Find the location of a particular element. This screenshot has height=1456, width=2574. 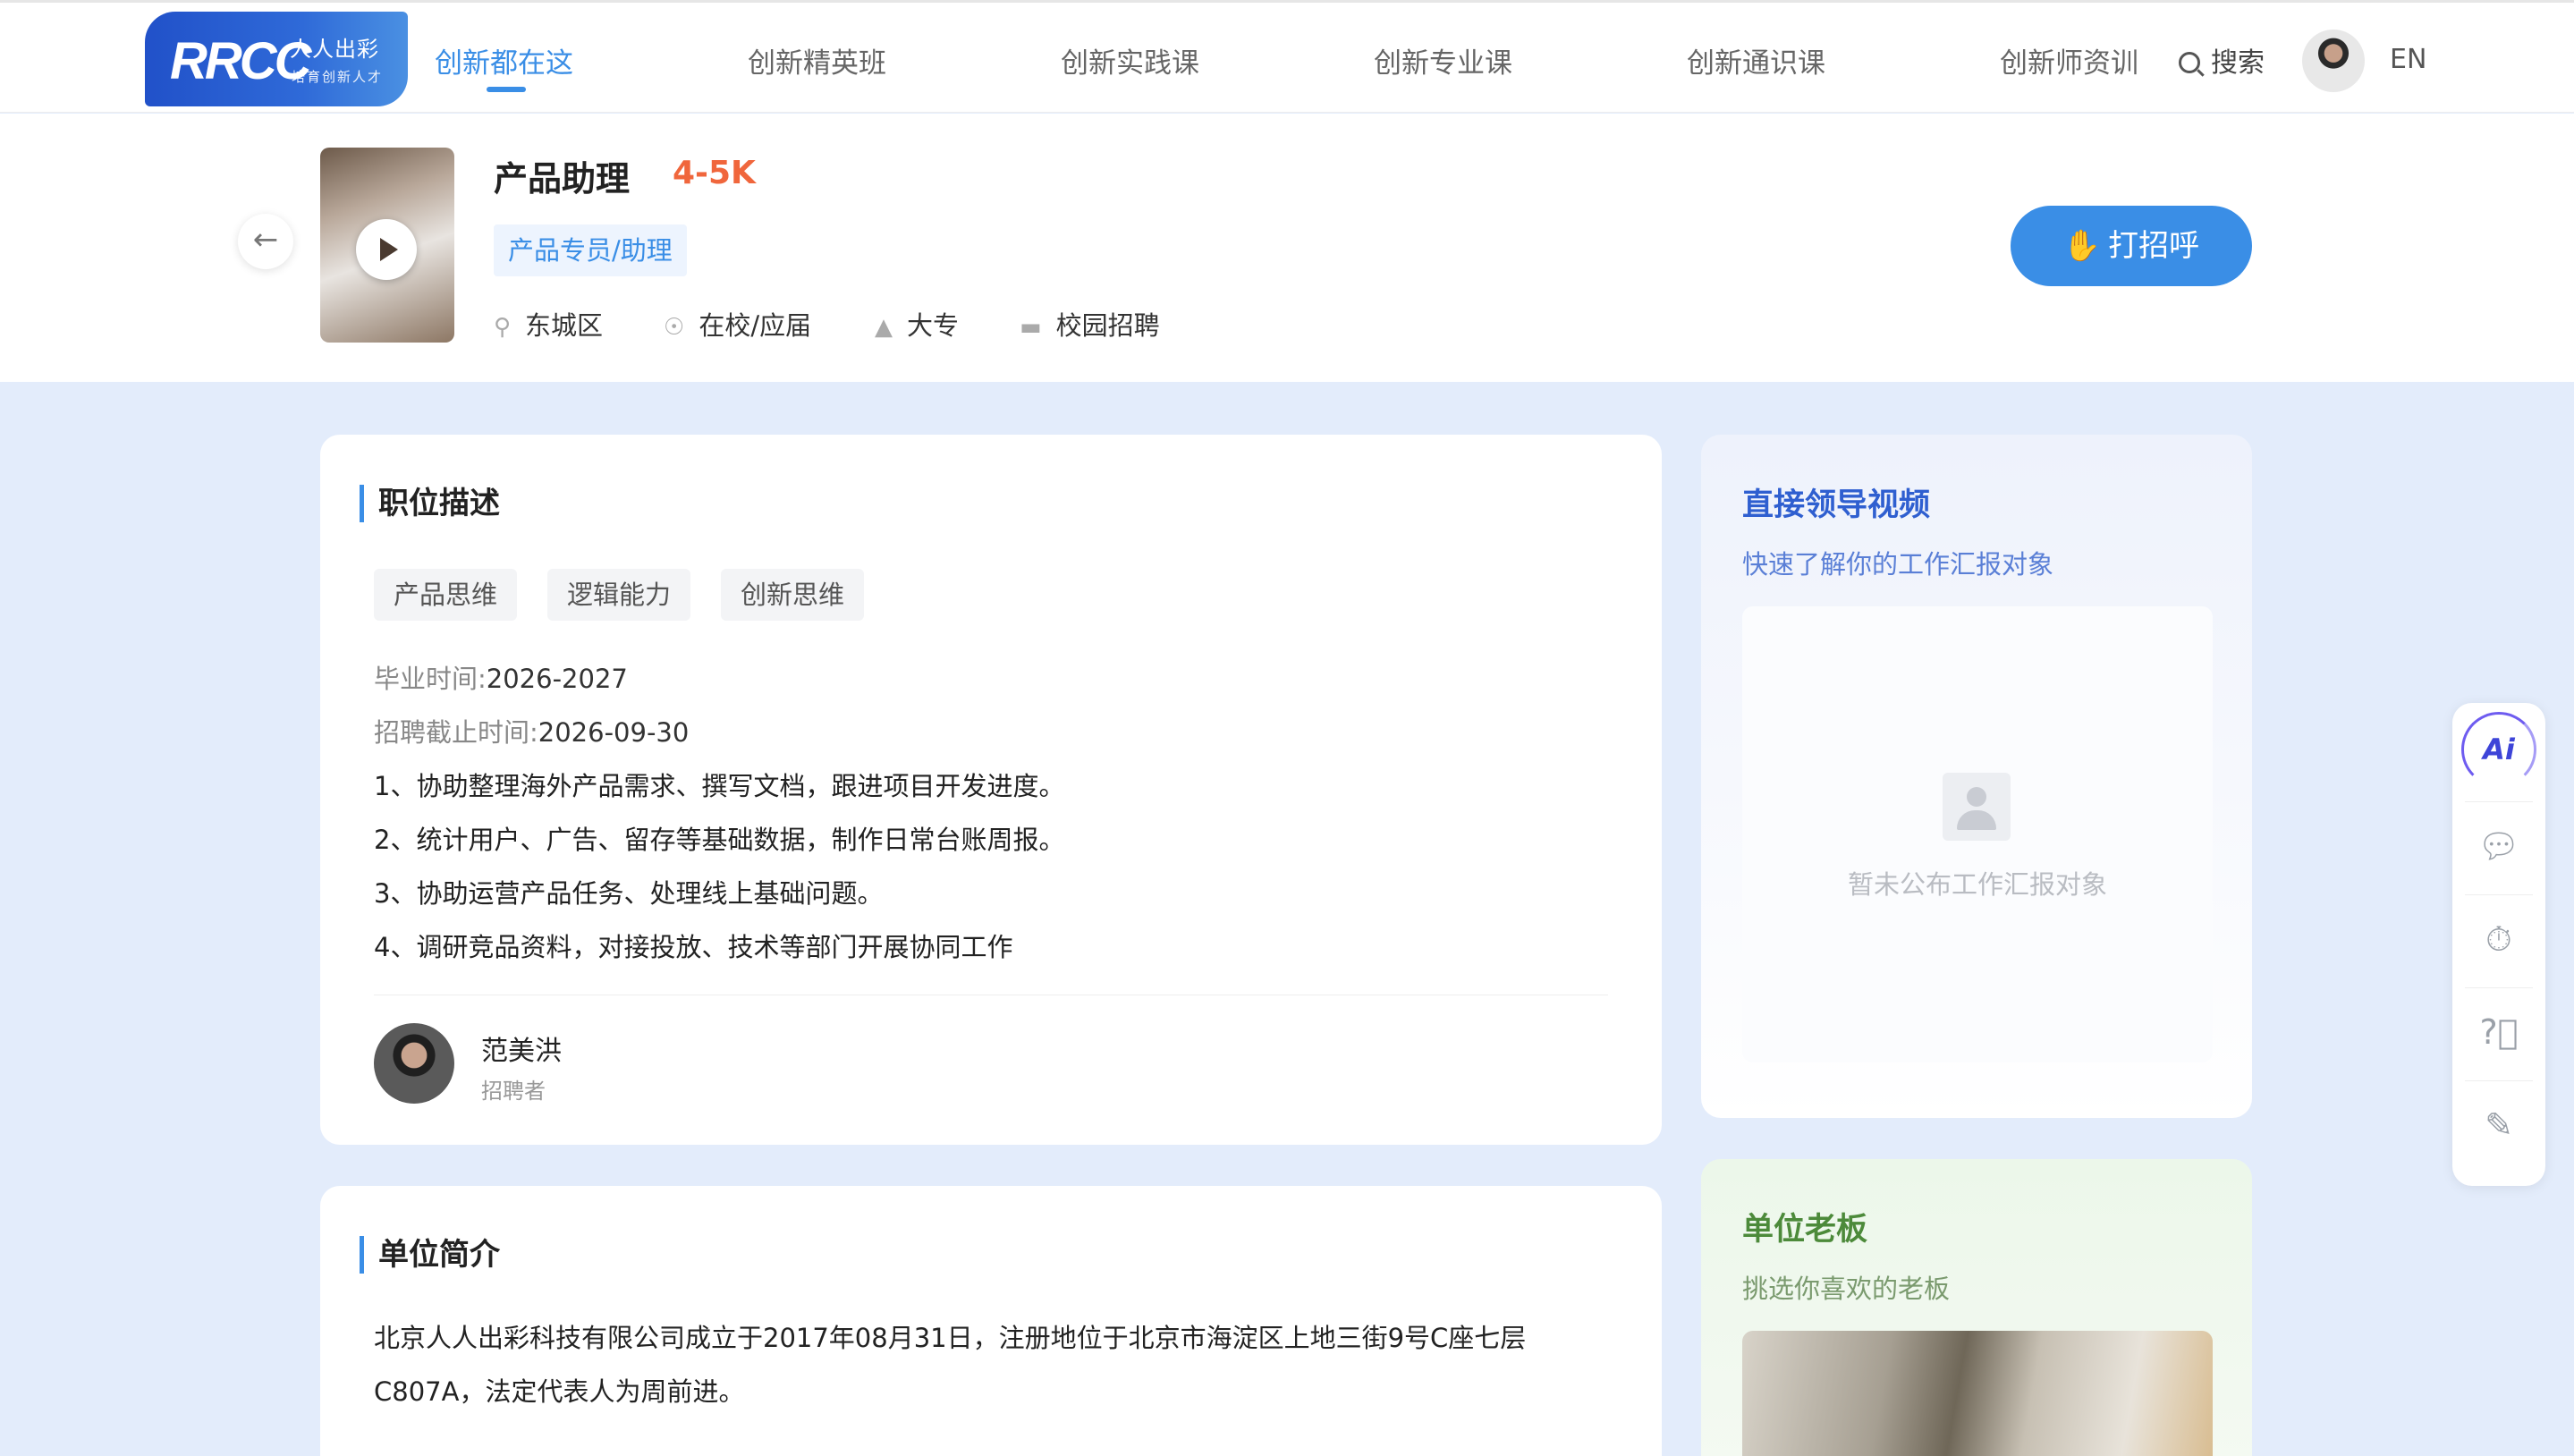

nav-item-general-course: 创新通识课 is located at coordinates (1756, 60).